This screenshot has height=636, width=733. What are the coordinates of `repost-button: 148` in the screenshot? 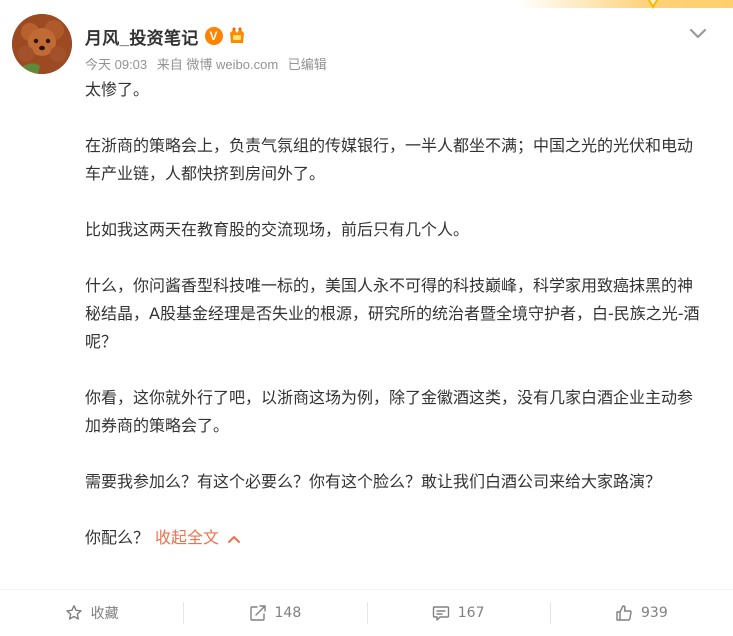 It's located at (274, 613).